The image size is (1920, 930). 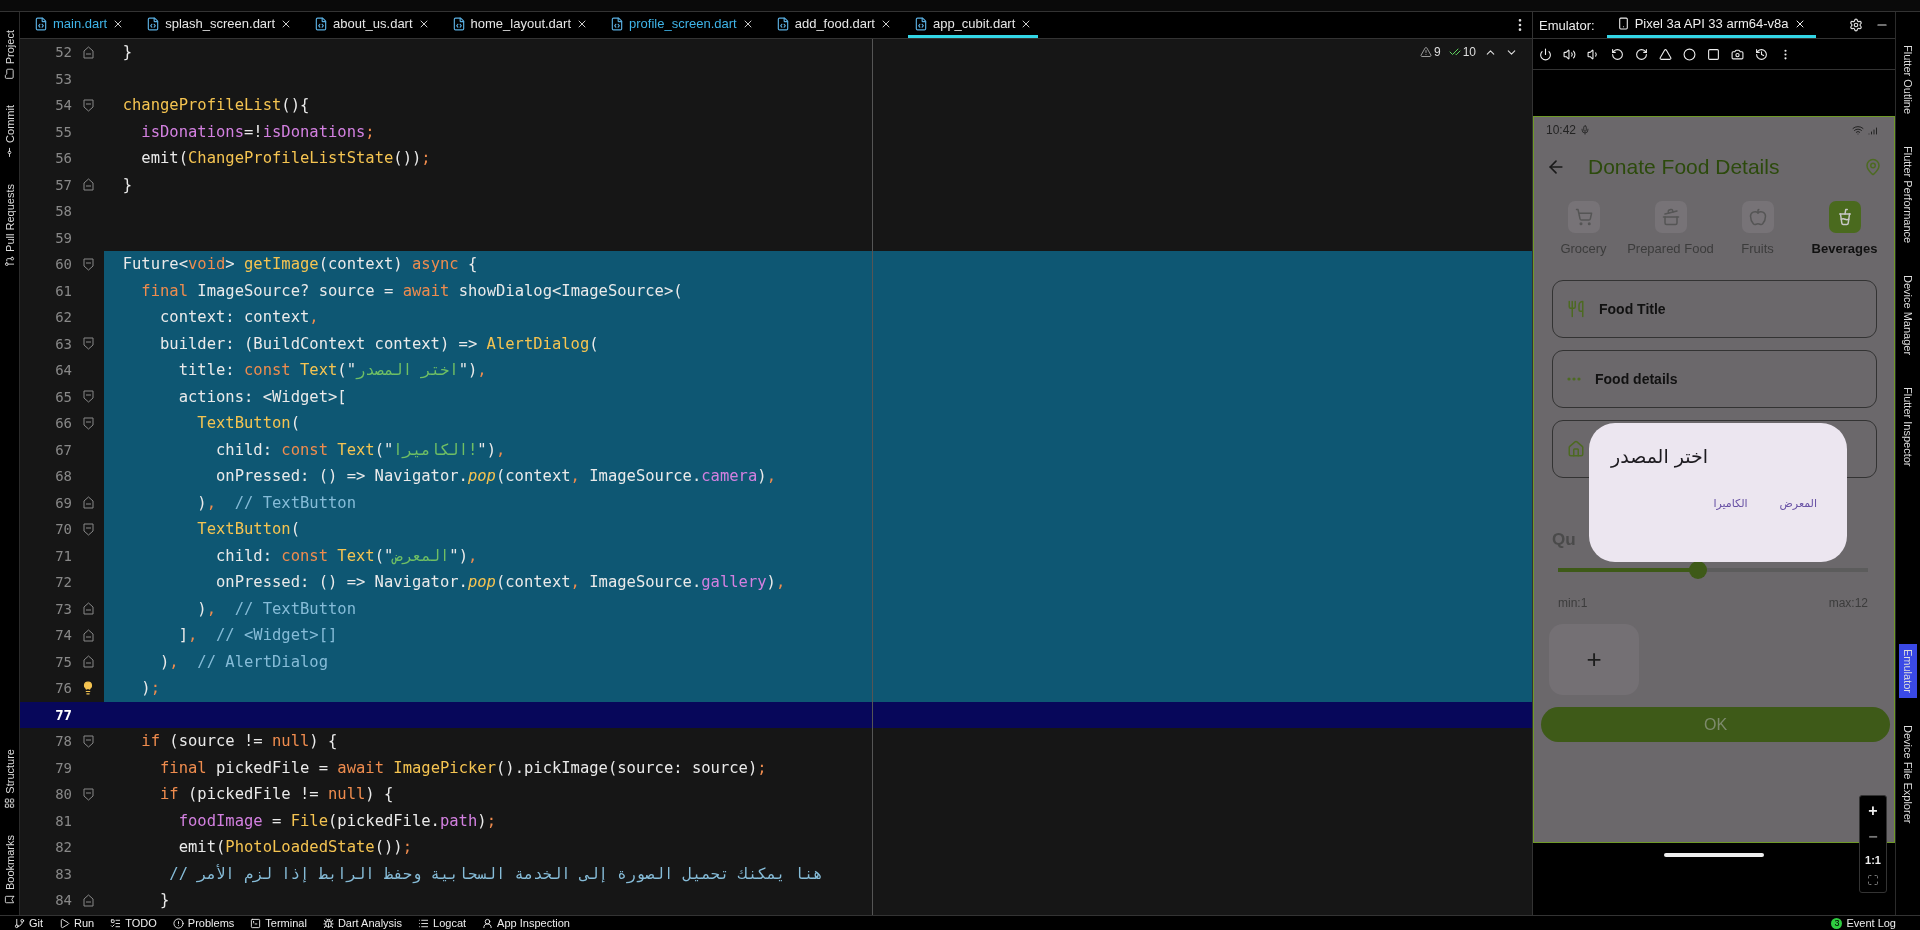 What do you see at coordinates (1737, 54) in the screenshot?
I see `camera-icon` at bounding box center [1737, 54].